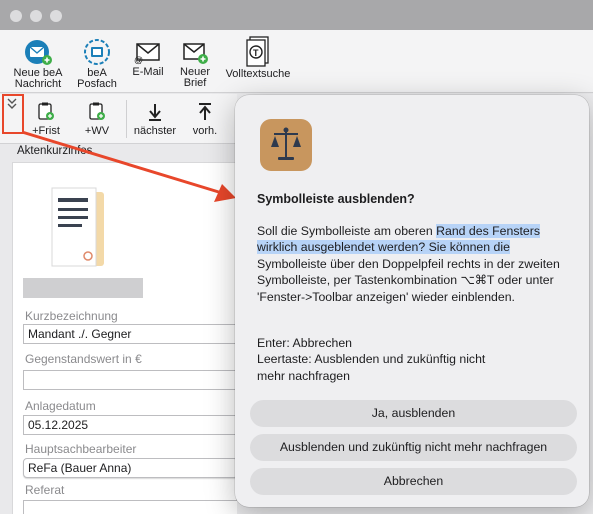 Image resolution: width=593 pixels, height=514 pixels. What do you see at coordinates (336, 199) in the screenshot?
I see `dialog-title: Symbolleiste ausblenden?` at bounding box center [336, 199].